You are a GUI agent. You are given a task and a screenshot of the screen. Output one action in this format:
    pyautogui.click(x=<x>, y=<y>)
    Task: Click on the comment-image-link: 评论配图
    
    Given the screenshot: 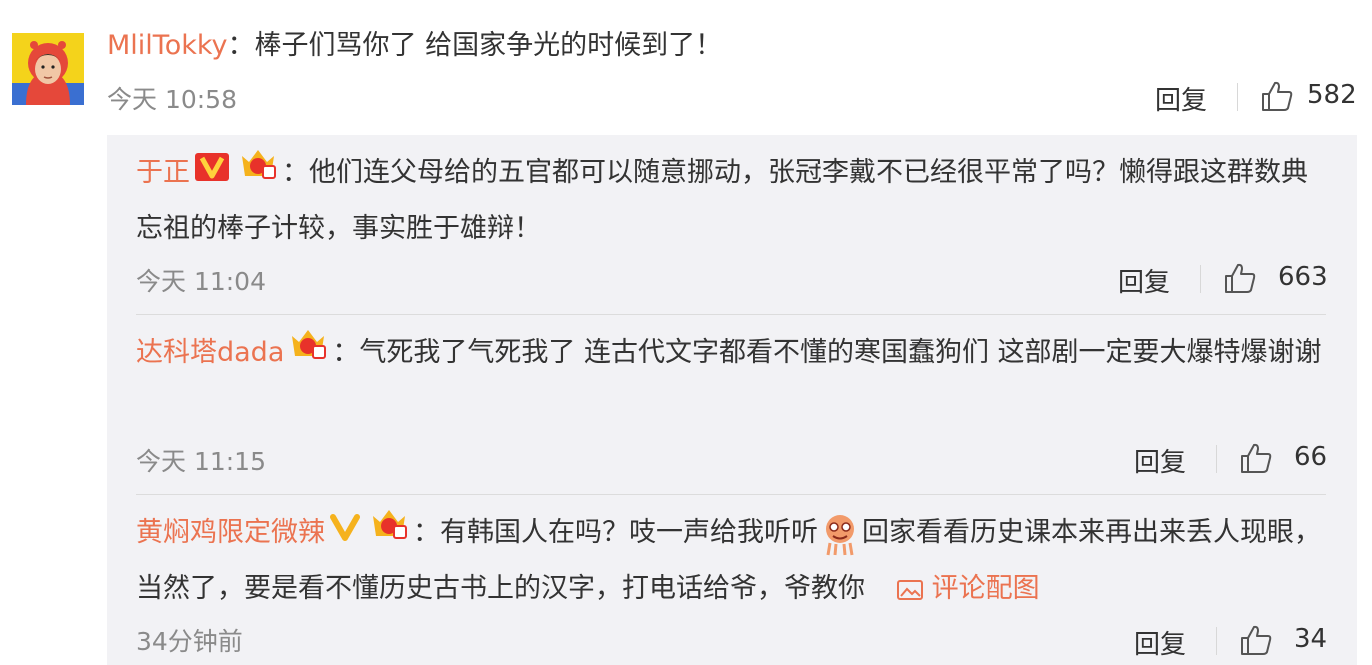 What is the action you would take?
    pyautogui.click(x=968, y=588)
    